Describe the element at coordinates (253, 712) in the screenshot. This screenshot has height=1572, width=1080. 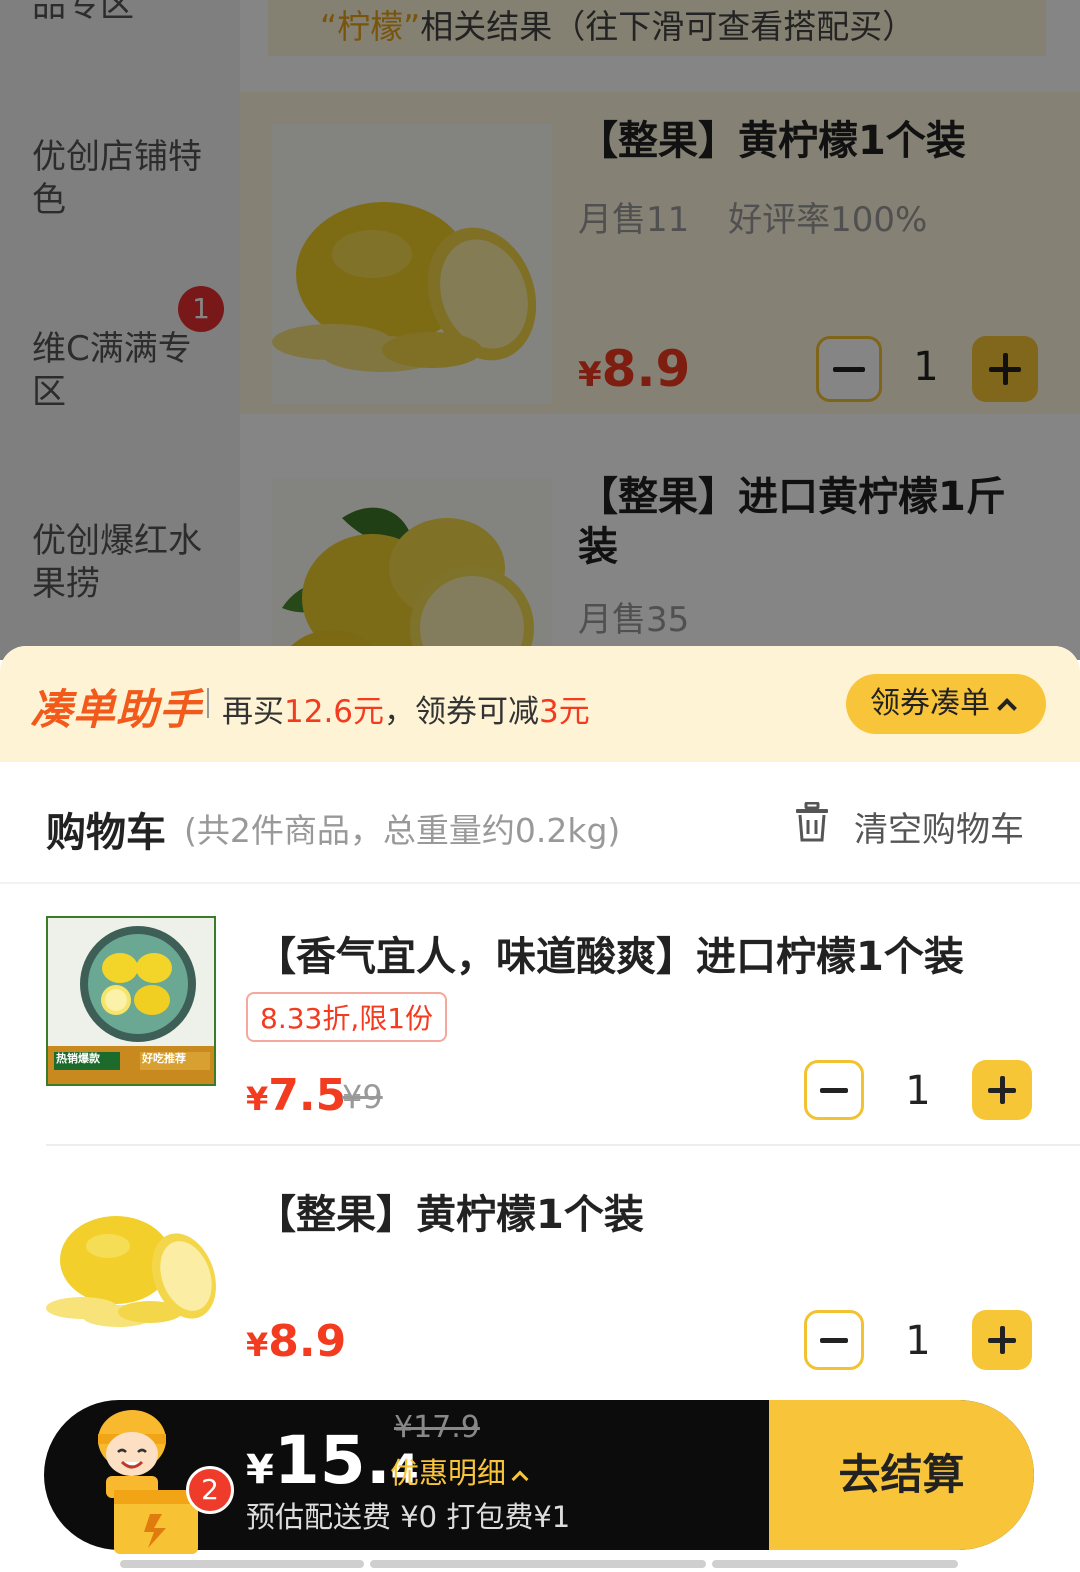
I see `helper-text-prefix: 再买` at that location.